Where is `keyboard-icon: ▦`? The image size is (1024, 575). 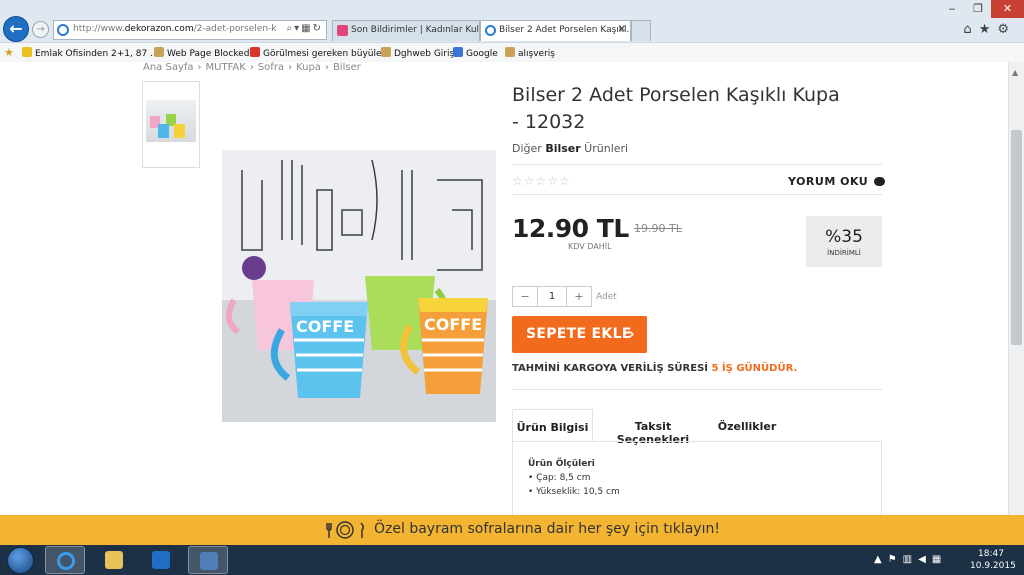 keyboard-icon: ▦ is located at coordinates (939, 559).